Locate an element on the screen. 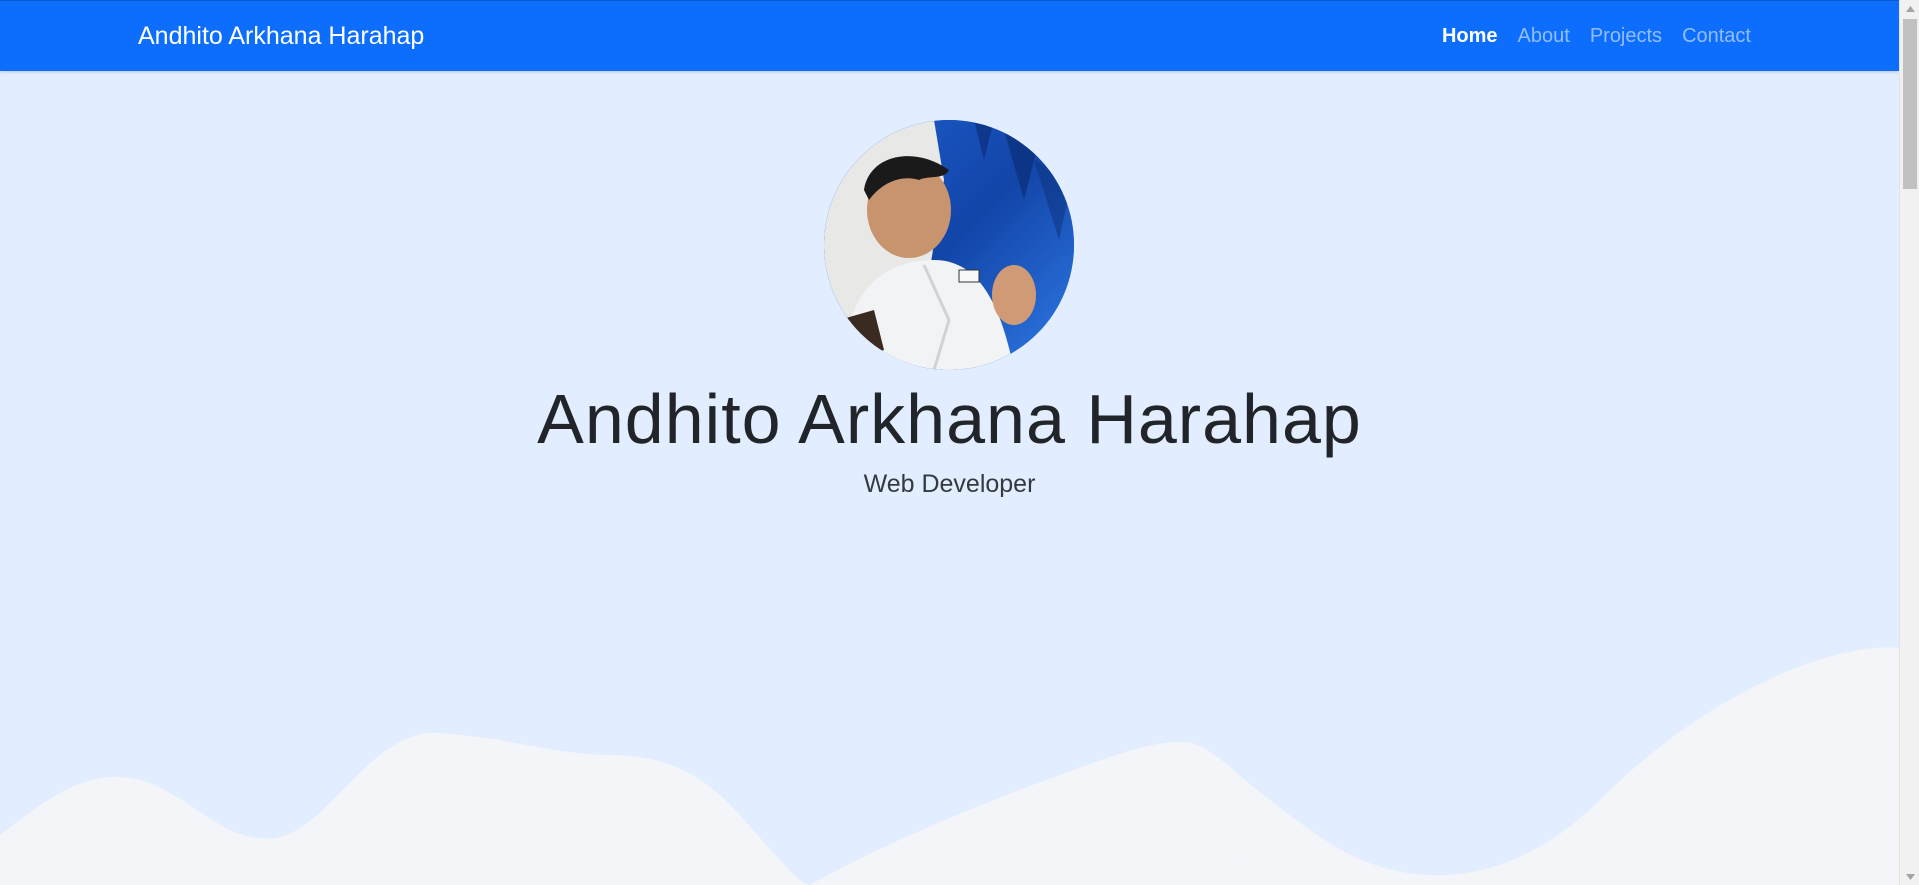 The image size is (1919, 885). scroll-down-arrow-icon is located at coordinates (1909, 876).